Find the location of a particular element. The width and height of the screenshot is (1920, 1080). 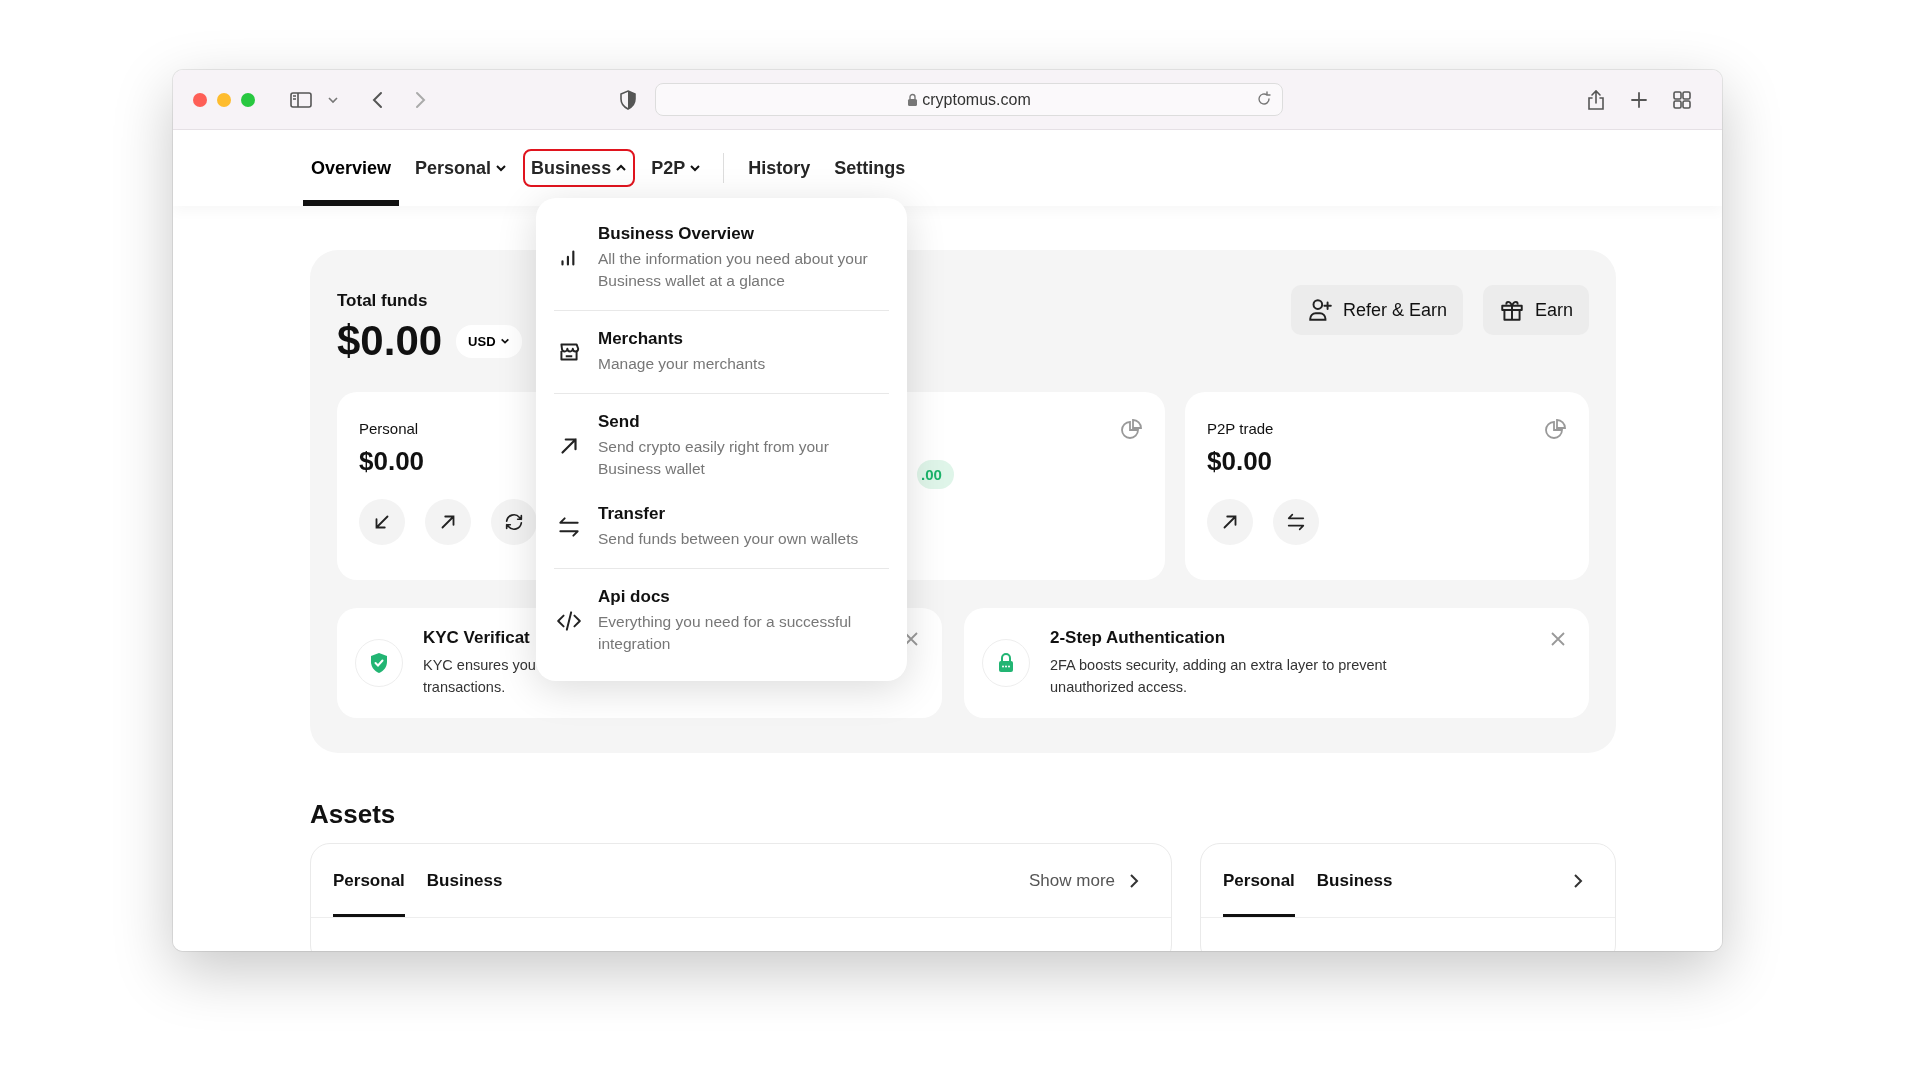

menu-item: Transfer Send funds between your own wallets is located at coordinates (721, 527).